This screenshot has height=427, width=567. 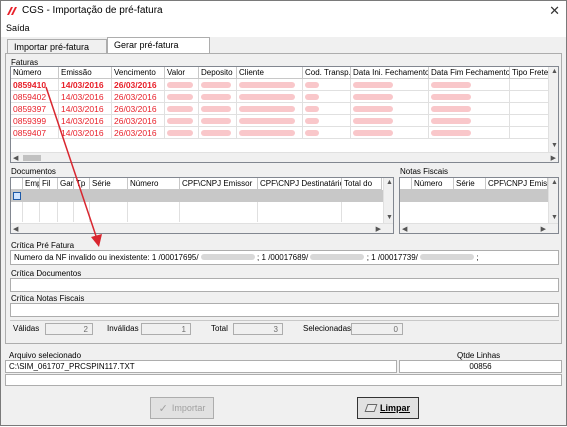 What do you see at coordinates (18, 28) in the screenshot?
I see `menu-item-saida: Saída` at bounding box center [18, 28].